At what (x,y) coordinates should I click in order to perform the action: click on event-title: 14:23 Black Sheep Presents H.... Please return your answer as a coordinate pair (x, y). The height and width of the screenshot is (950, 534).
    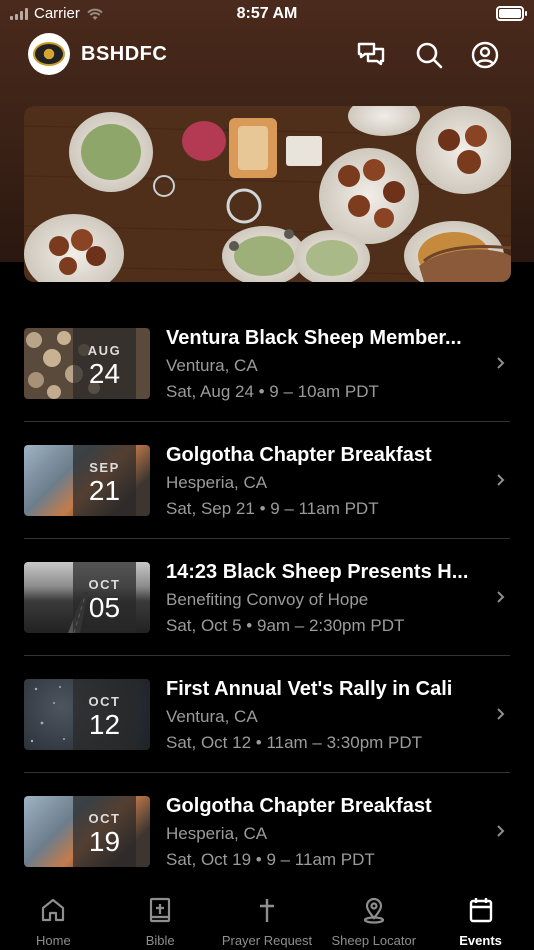
    Looking at the image, I should click on (317, 572).